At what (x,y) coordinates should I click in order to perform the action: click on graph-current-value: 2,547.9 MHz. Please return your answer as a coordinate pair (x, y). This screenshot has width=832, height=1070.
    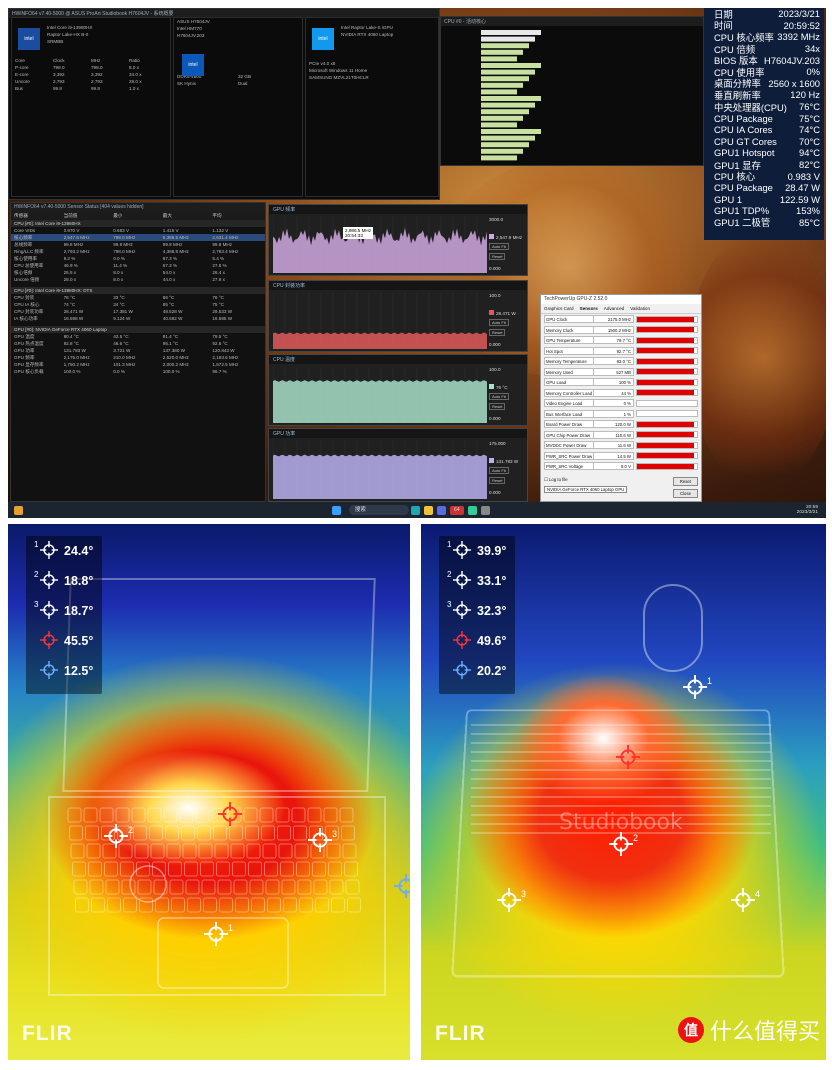
    Looking at the image, I should click on (509, 237).